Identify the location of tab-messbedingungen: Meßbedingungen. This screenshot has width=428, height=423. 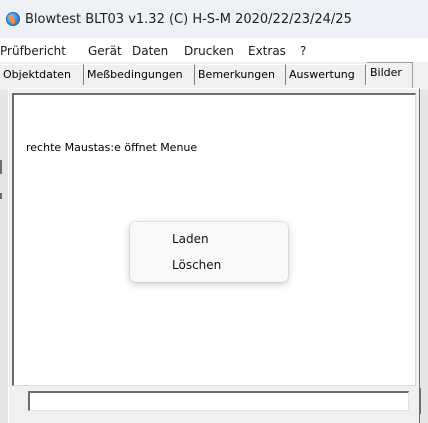
(139, 74).